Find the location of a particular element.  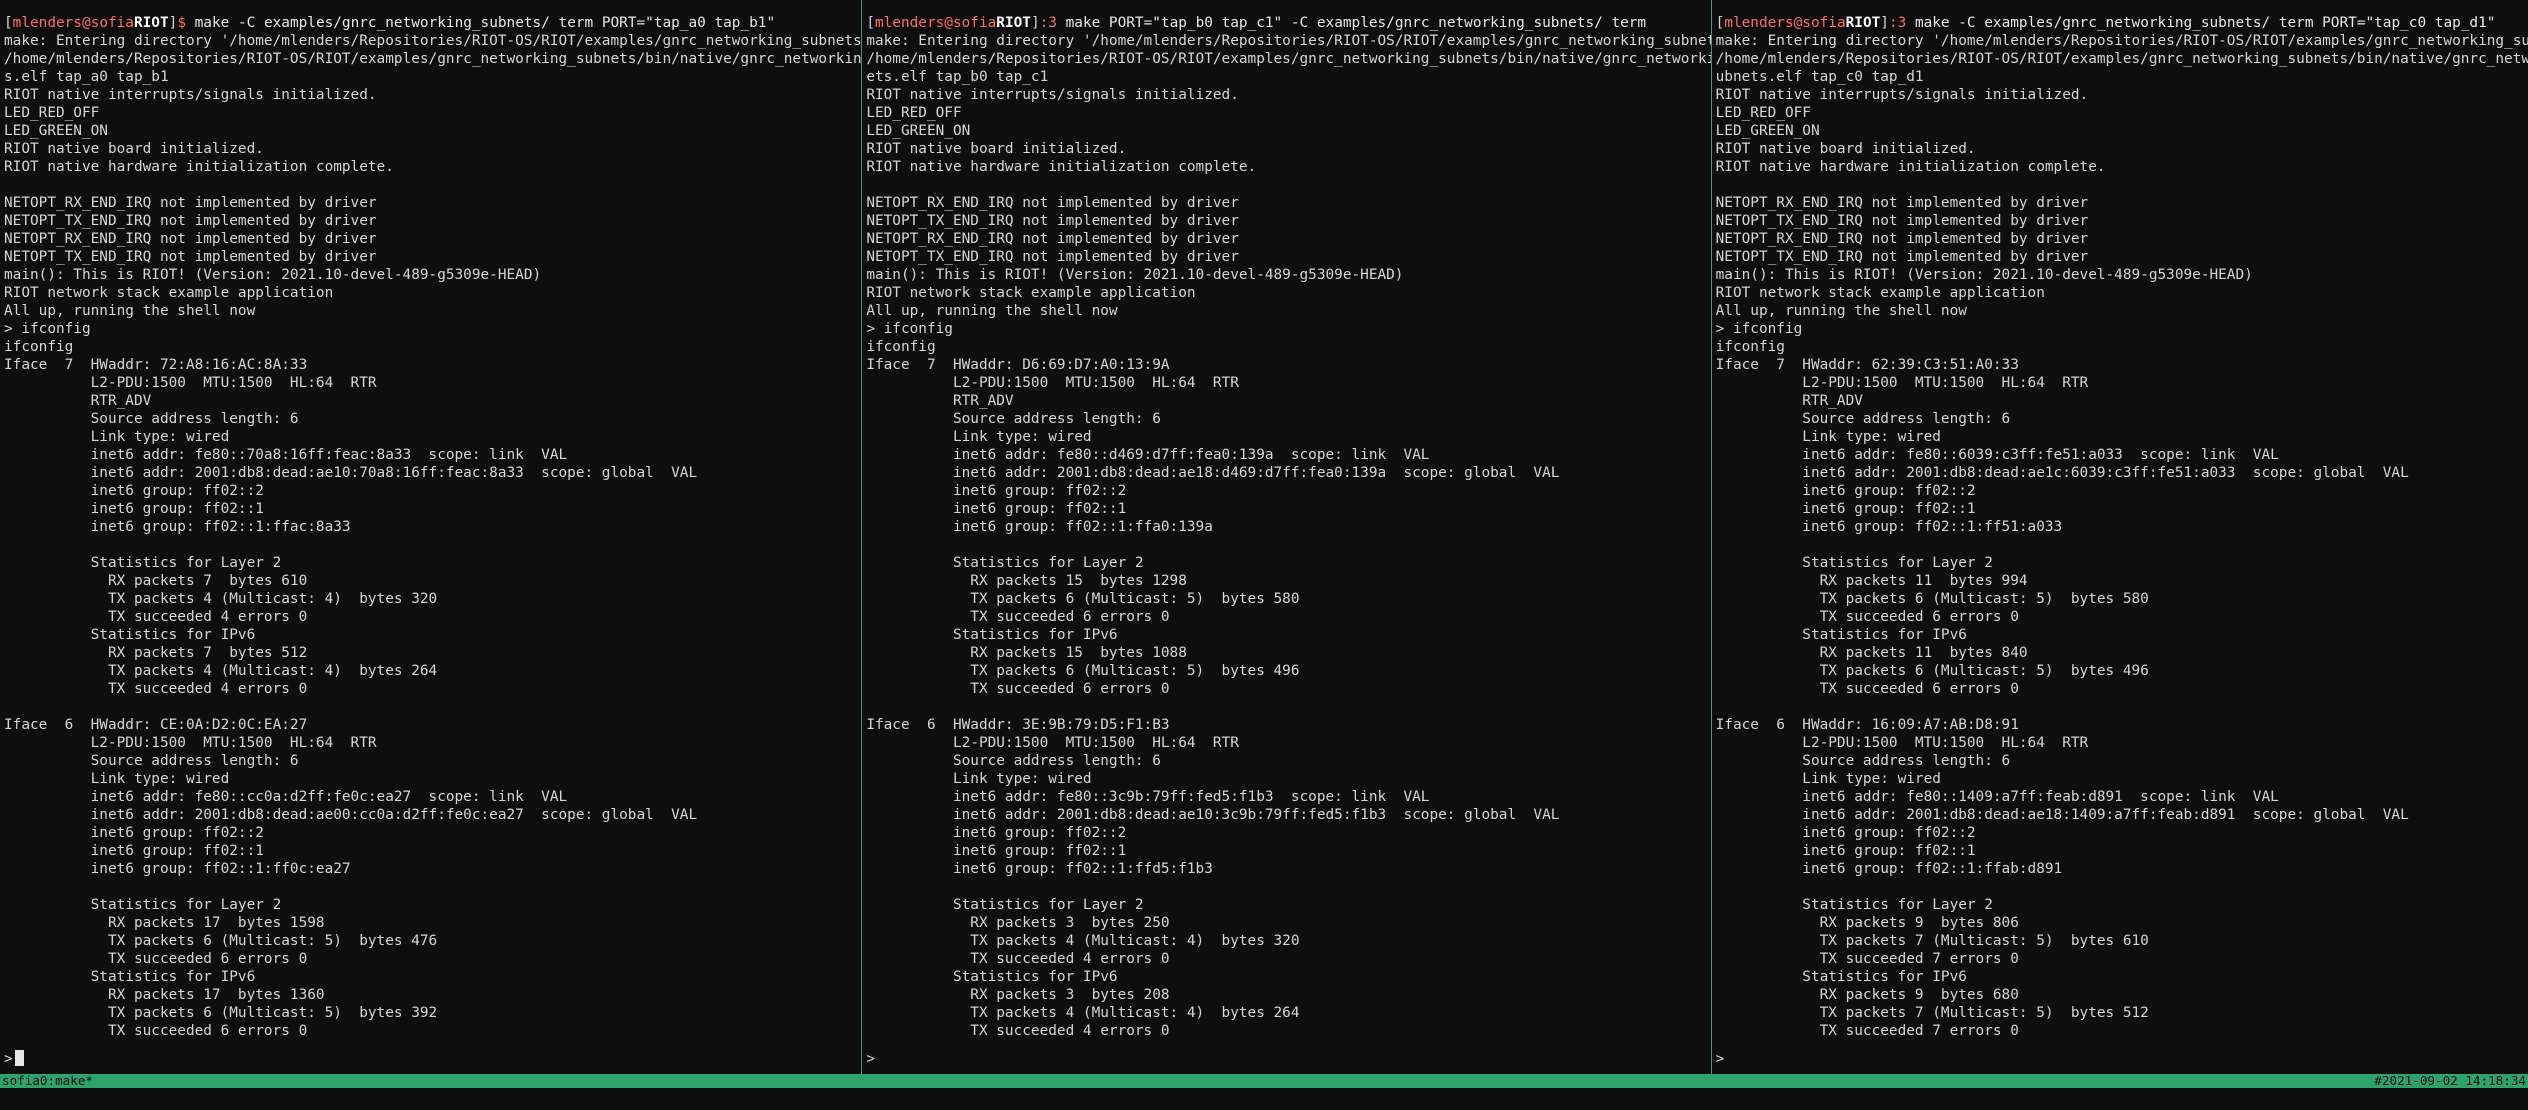

text-cursor is located at coordinates (19, 1058).